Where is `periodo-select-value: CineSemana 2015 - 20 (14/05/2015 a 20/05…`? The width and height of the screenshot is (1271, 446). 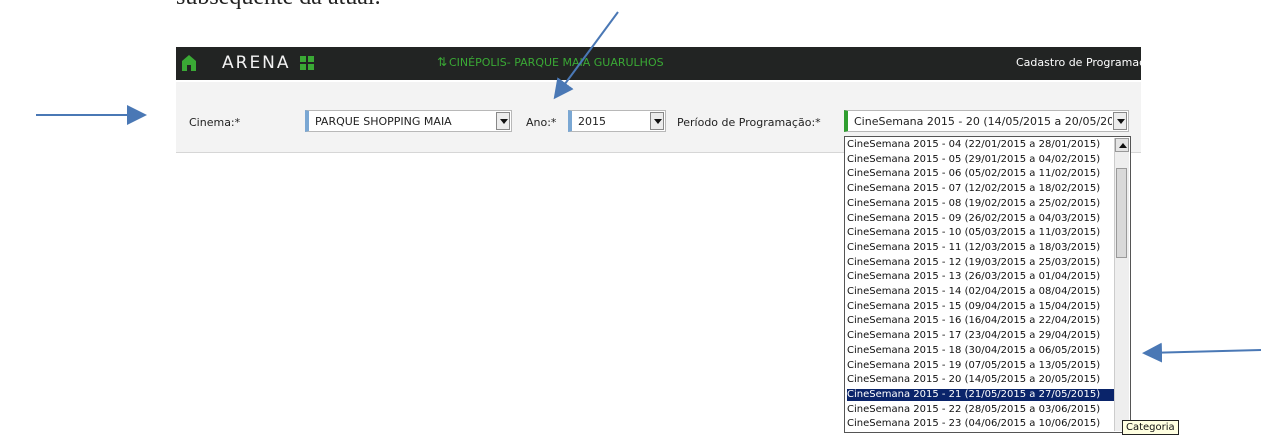 periodo-select-value: CineSemana 2015 - 20 (14/05/2015 a 20/05… is located at coordinates (983, 121).